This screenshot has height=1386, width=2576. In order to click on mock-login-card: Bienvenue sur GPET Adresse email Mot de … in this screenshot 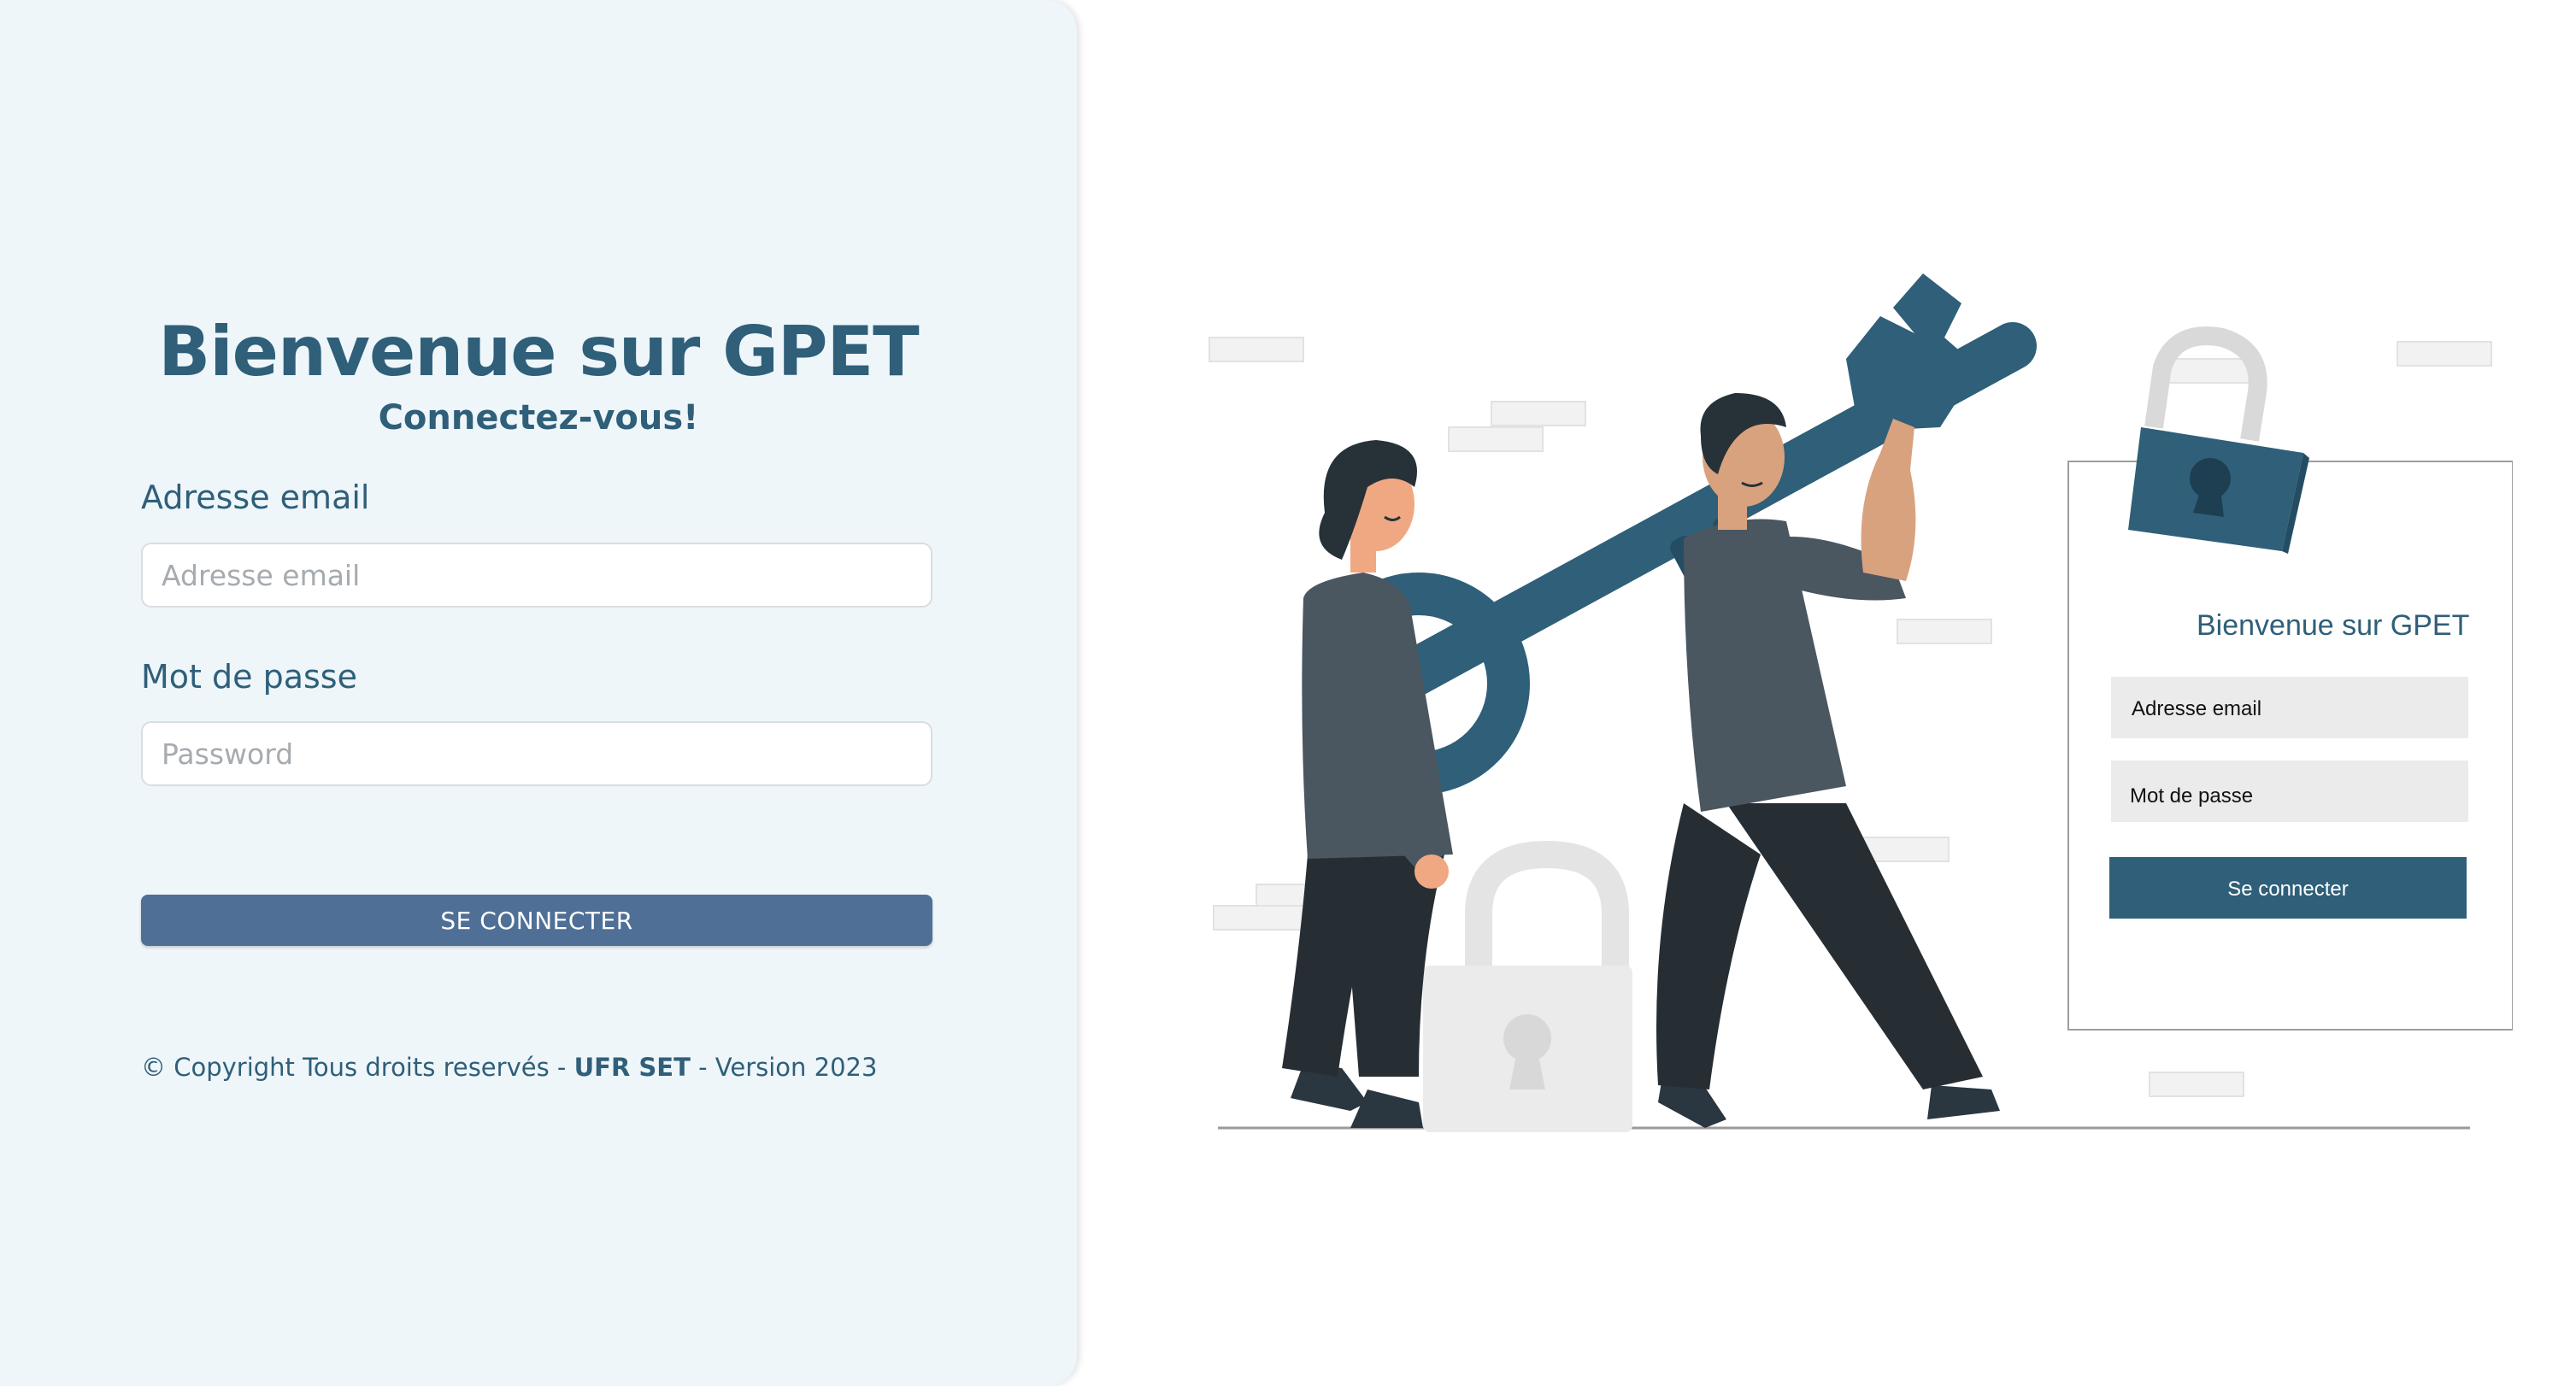, I will do `click(2290, 746)`.